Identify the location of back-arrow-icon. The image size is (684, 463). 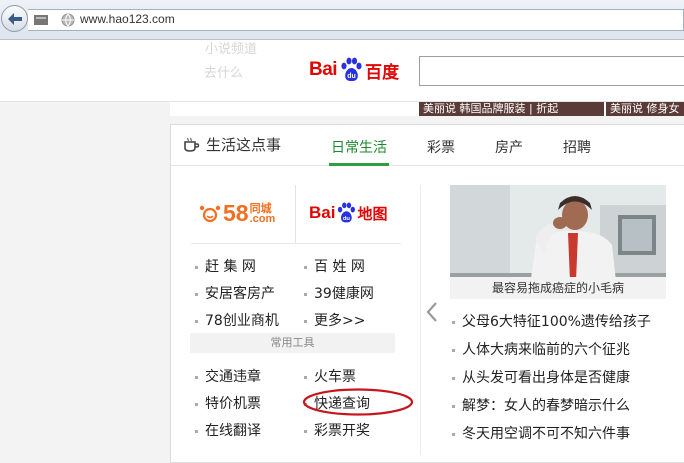
(14, 18).